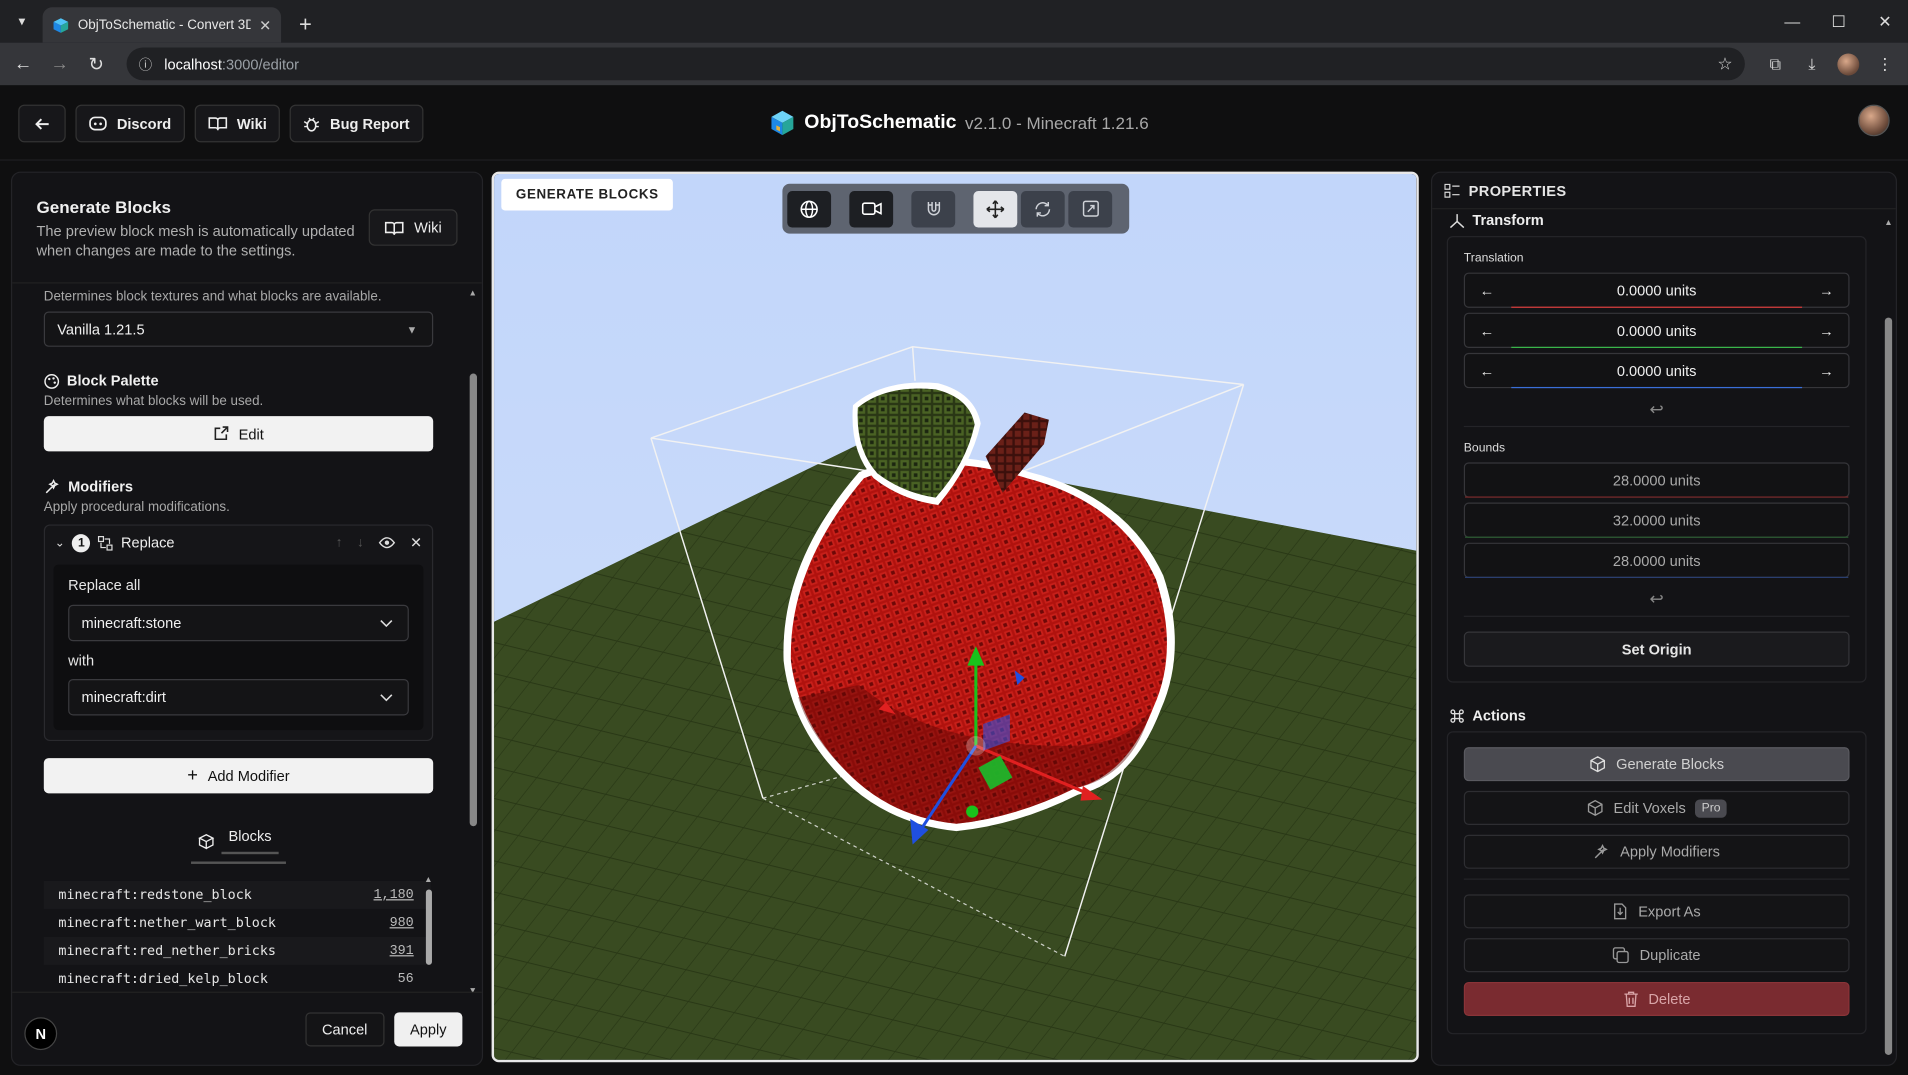 Image resolution: width=1908 pixels, height=1075 pixels. What do you see at coordinates (42, 123) in the screenshot?
I see `back-button` at bounding box center [42, 123].